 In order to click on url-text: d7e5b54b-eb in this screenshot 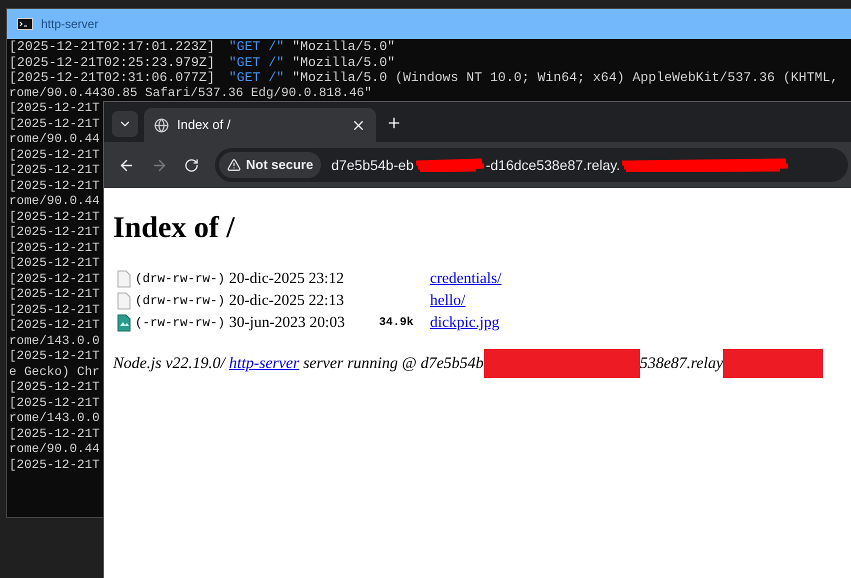, I will do `click(372, 165)`.